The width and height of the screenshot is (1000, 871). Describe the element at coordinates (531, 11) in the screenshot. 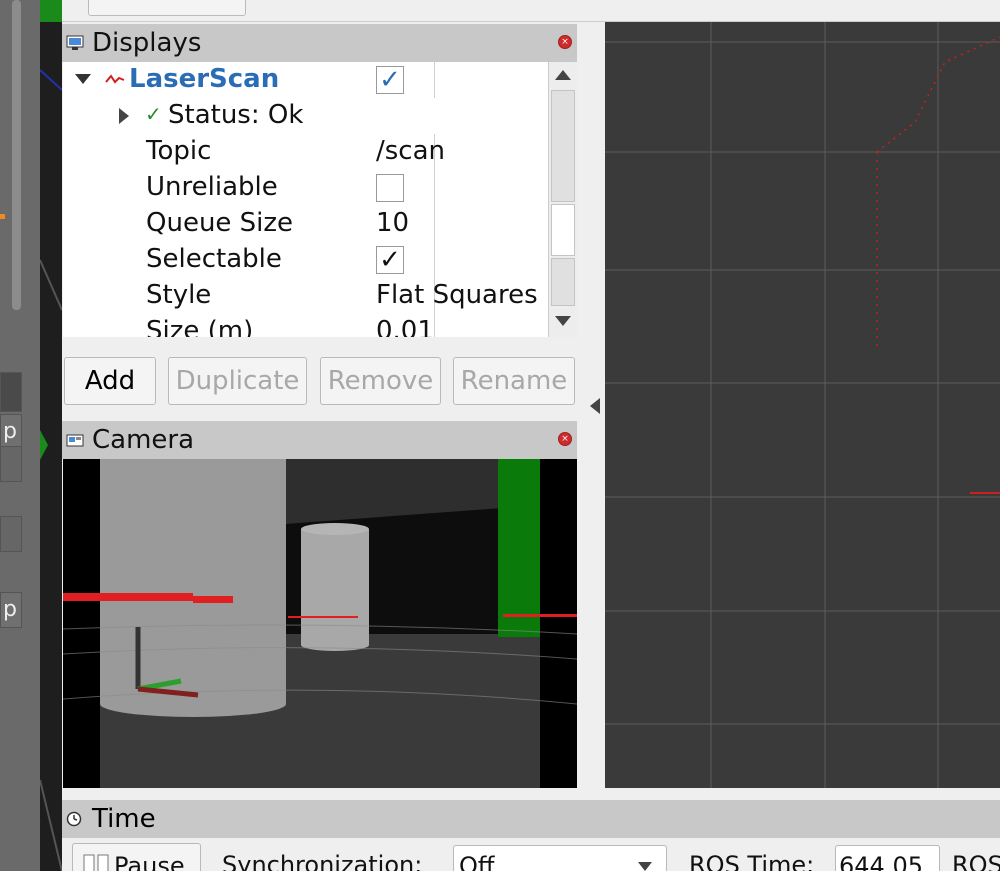

I see `top-toolbar` at that location.